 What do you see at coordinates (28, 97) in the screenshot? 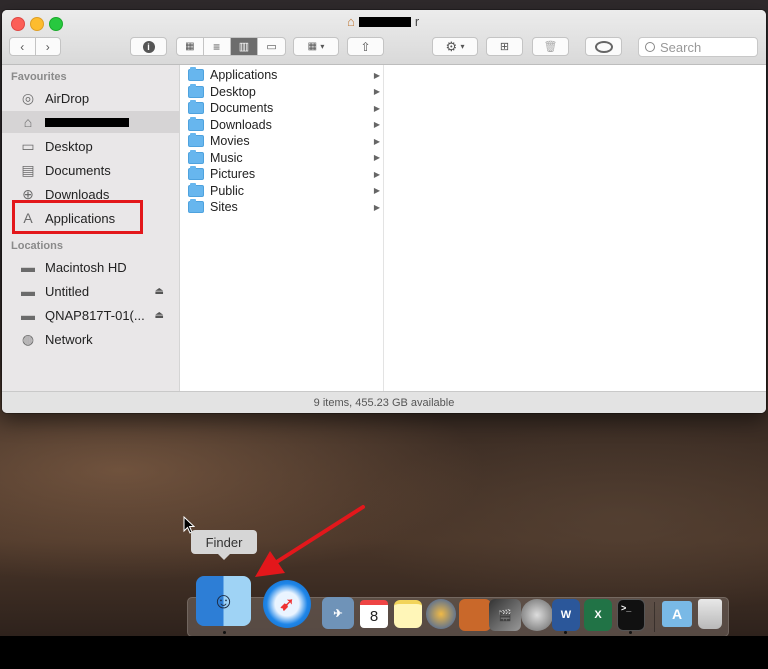
I see `airdrop-icon: ◎` at bounding box center [28, 97].